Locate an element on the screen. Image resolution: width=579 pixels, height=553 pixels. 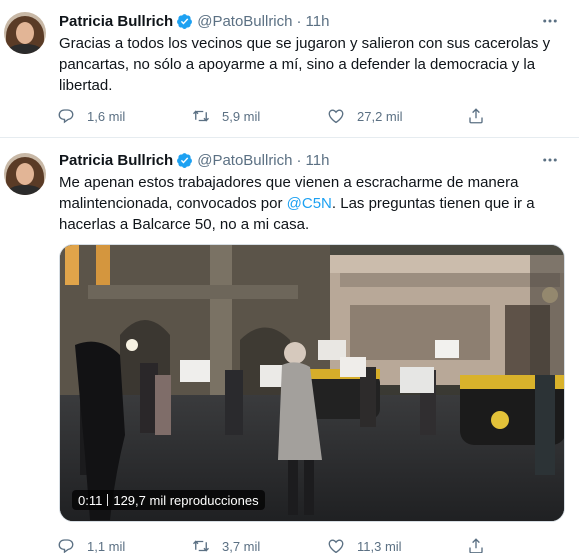
tweet-actions: 1,1 mil 3,7 mil 11,3 mil is located at coordinates (277, 544).